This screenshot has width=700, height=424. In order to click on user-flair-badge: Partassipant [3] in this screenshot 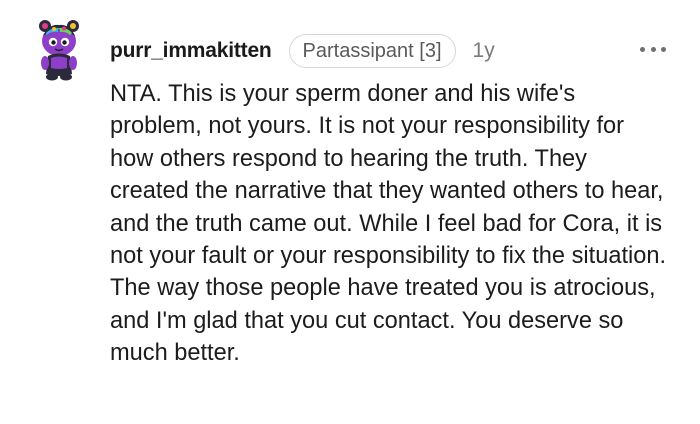, I will do `click(372, 51)`.